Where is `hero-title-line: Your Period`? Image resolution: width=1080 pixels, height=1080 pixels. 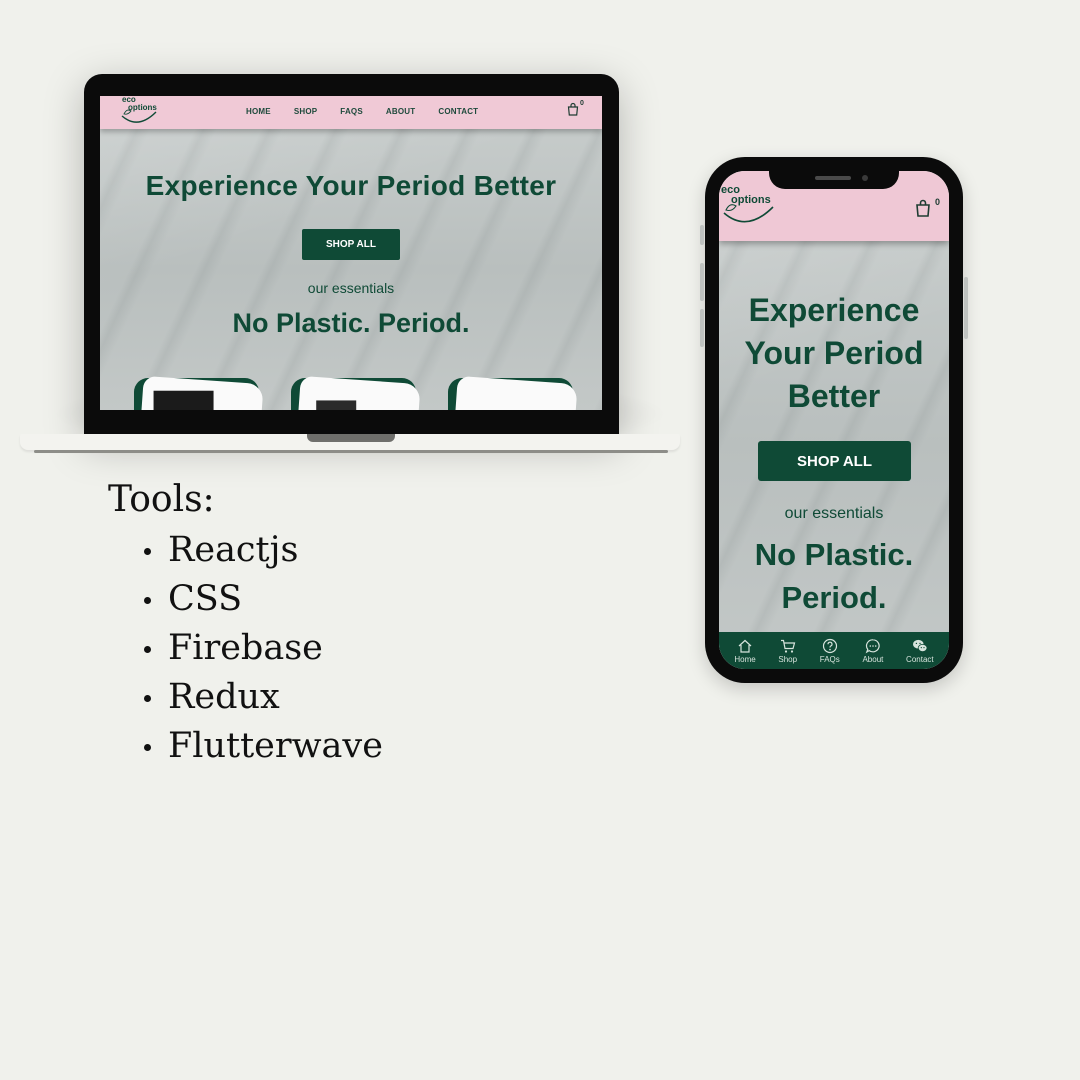 hero-title-line: Your Period is located at coordinates (834, 353).